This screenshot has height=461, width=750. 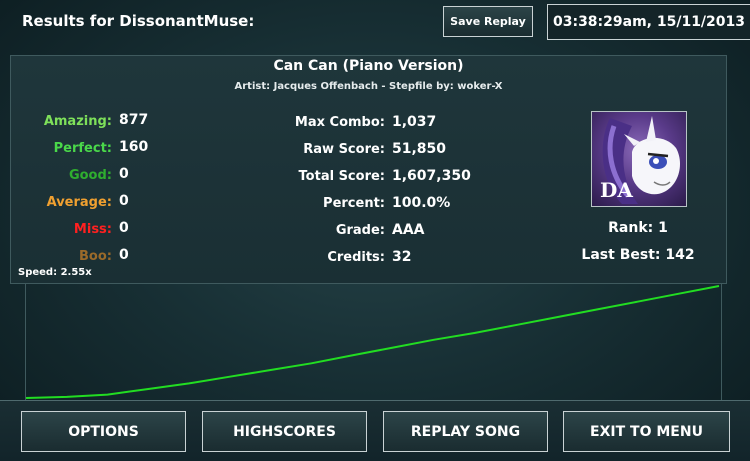 I want to click on song-title: Can Can (Piano Version), so click(x=368, y=66).